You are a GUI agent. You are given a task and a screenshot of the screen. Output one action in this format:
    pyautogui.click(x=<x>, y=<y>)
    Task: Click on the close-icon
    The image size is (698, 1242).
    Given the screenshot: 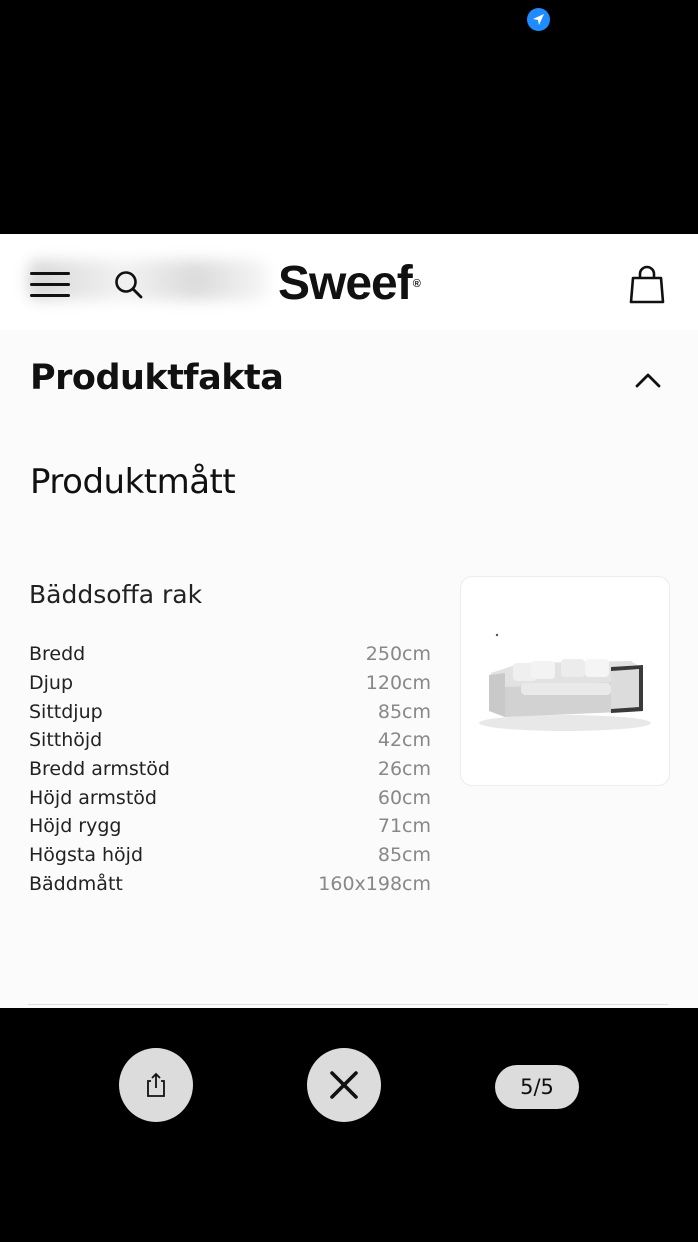 What is the action you would take?
    pyautogui.click(x=344, y=1085)
    